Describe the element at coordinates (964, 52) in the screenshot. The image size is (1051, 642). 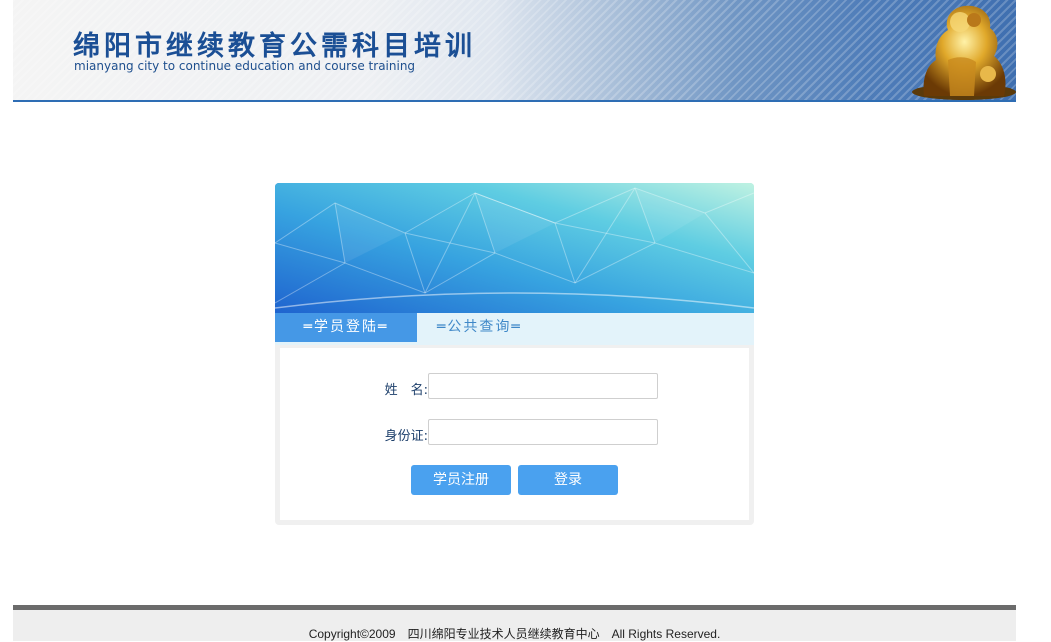
I see `golden-lion-icon` at that location.